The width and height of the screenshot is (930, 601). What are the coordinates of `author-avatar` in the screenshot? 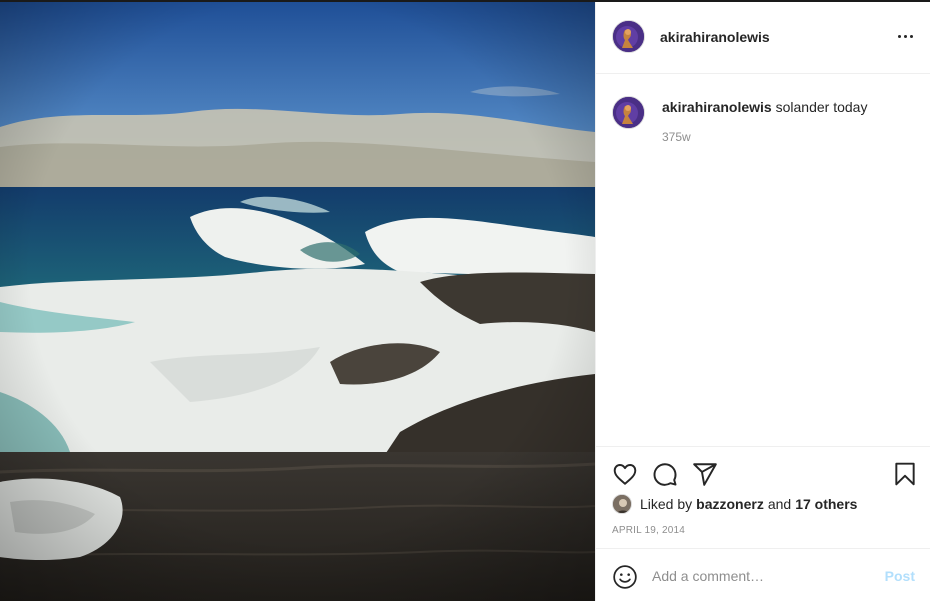 It's located at (628, 36).